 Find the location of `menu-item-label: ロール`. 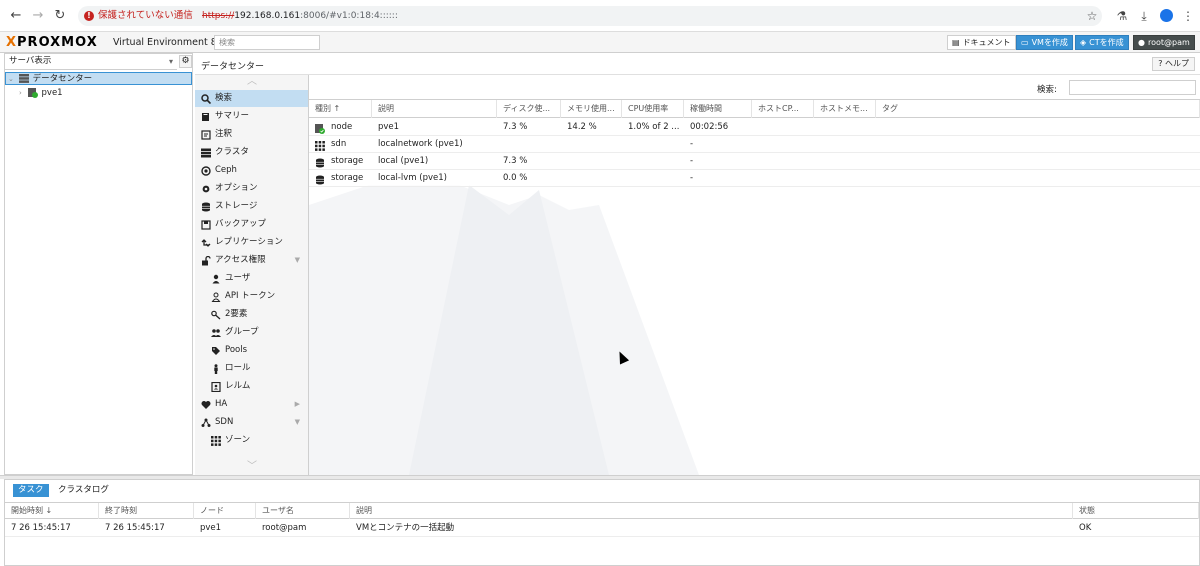

menu-item-label: ロール is located at coordinates (238, 368).